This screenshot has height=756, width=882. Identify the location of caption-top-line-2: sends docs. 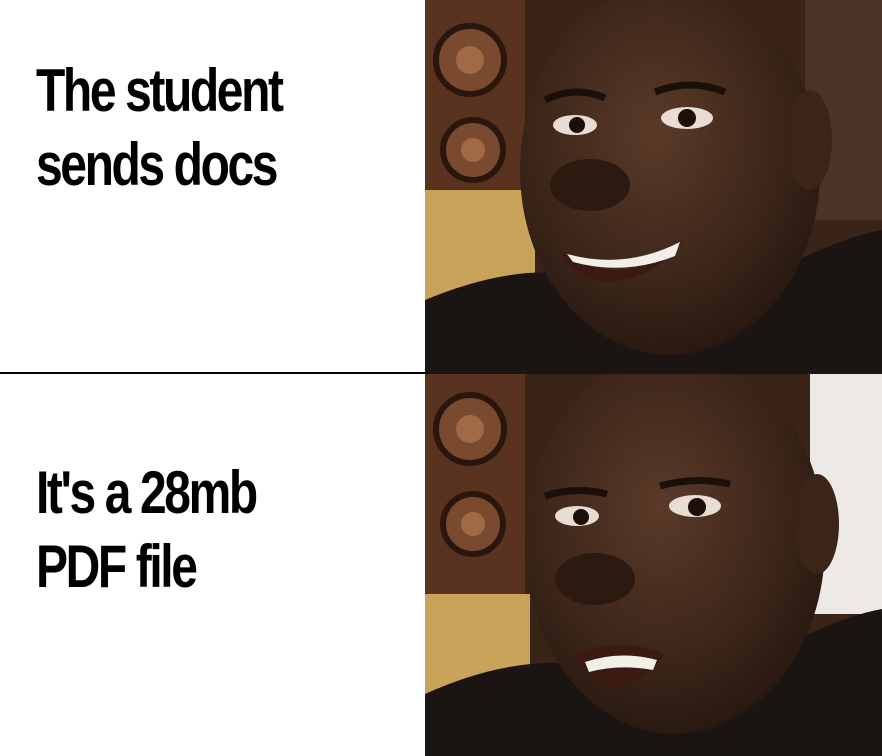
(157, 164).